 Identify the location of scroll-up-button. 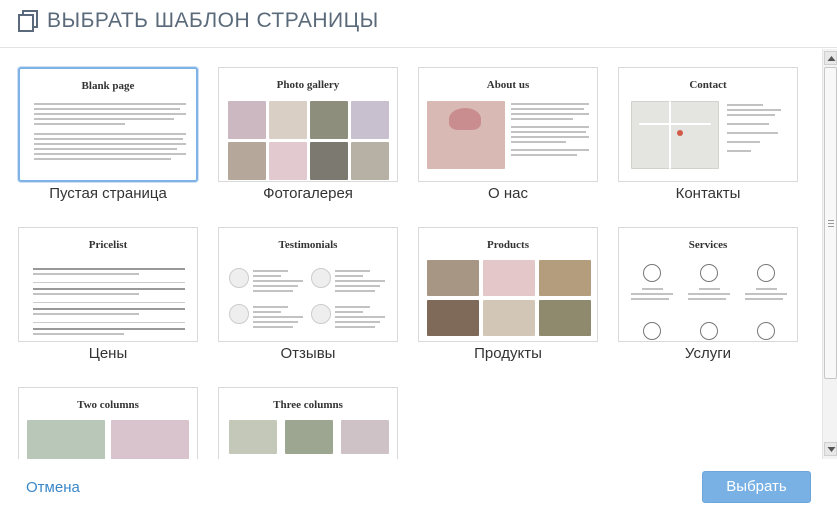
(830, 58).